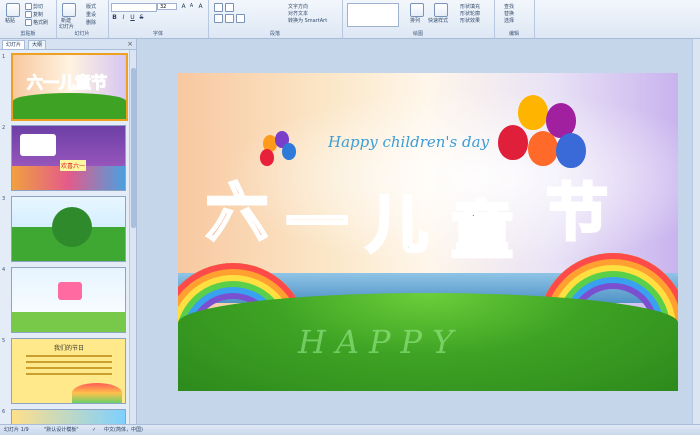 This screenshot has width=700, height=435. I want to click on thumb-grass, so click(68, 322).